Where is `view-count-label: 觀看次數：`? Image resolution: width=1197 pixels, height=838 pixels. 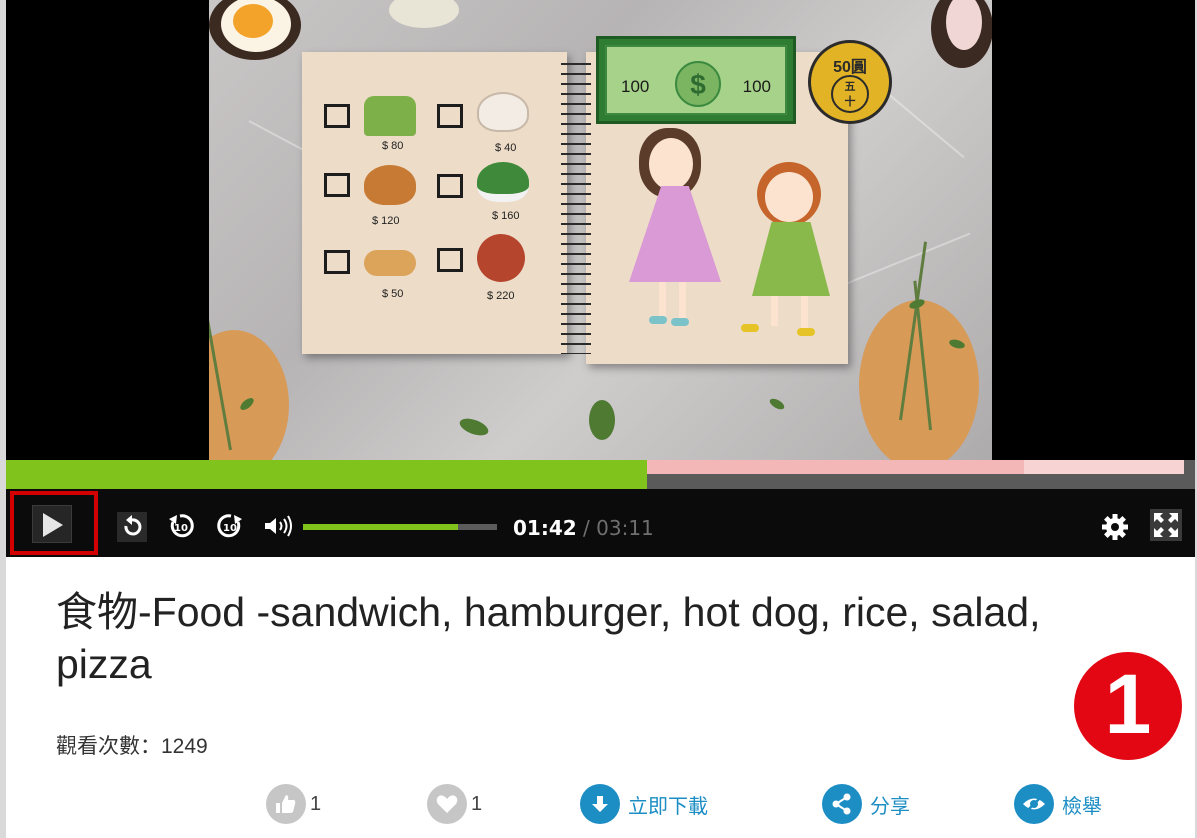
view-count-label: 觀看次數： is located at coordinates (108, 746).